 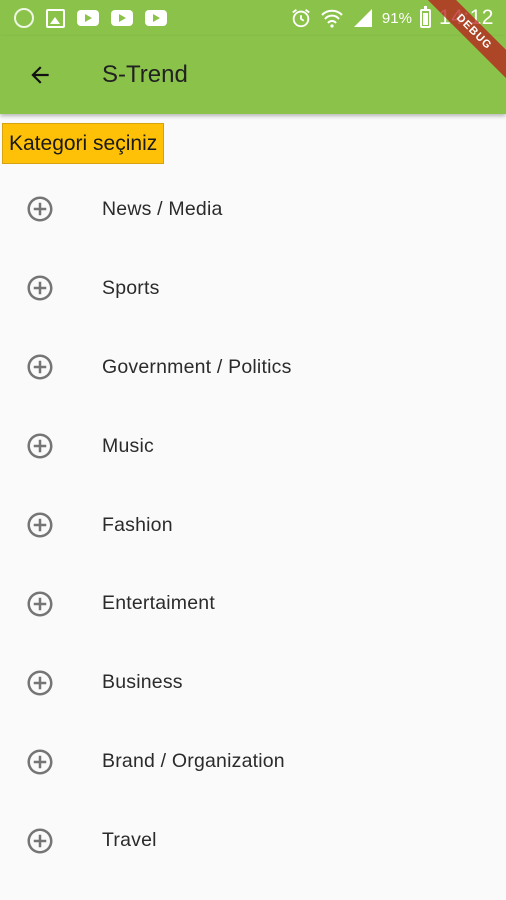 What do you see at coordinates (131, 287) in the screenshot?
I see `category-label: Sports` at bounding box center [131, 287].